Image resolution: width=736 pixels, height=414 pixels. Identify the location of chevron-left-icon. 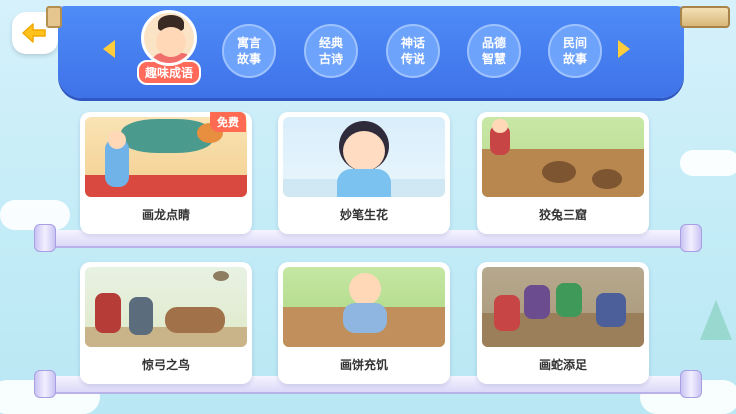
(109, 49).